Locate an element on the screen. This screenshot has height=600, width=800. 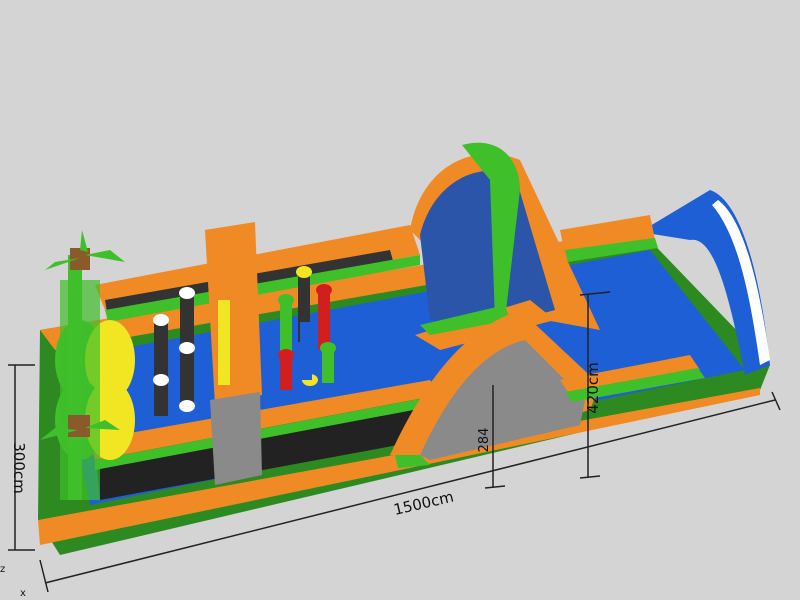
axis-z-label: z is located at coordinates (2, 569).